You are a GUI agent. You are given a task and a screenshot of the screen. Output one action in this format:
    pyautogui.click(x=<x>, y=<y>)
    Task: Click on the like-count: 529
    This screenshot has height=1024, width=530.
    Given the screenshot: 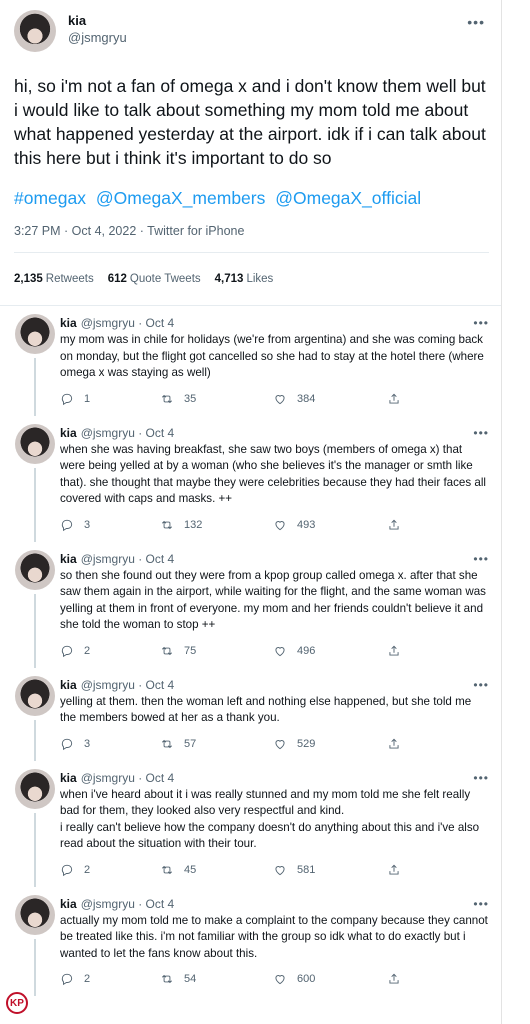 What is the action you would take?
    pyautogui.click(x=306, y=743)
    